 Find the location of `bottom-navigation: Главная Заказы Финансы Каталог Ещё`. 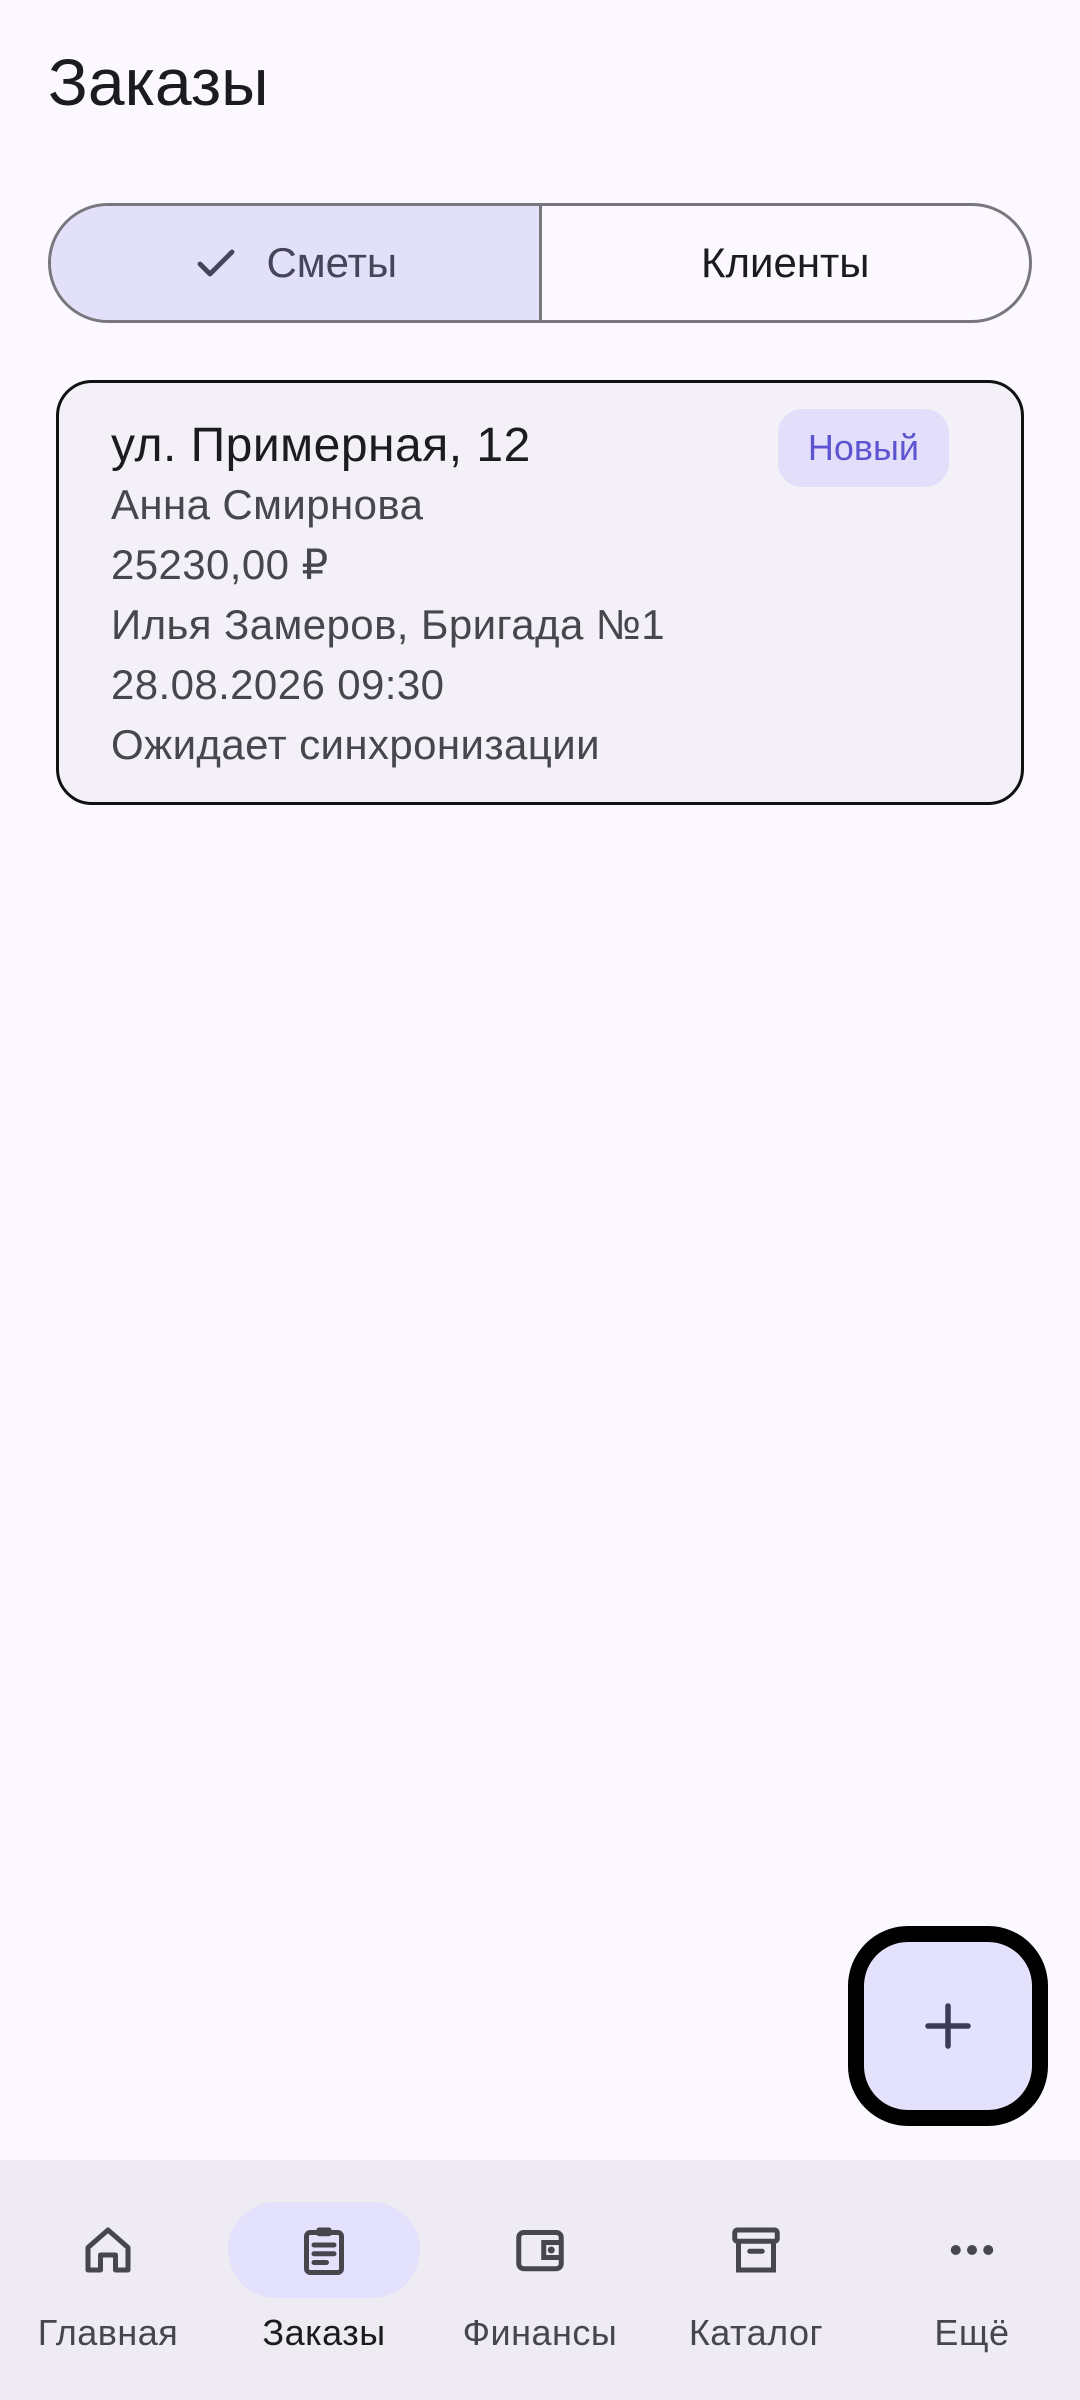

bottom-navigation: Главная Заказы Финансы Каталог Ещё is located at coordinates (540, 2280).